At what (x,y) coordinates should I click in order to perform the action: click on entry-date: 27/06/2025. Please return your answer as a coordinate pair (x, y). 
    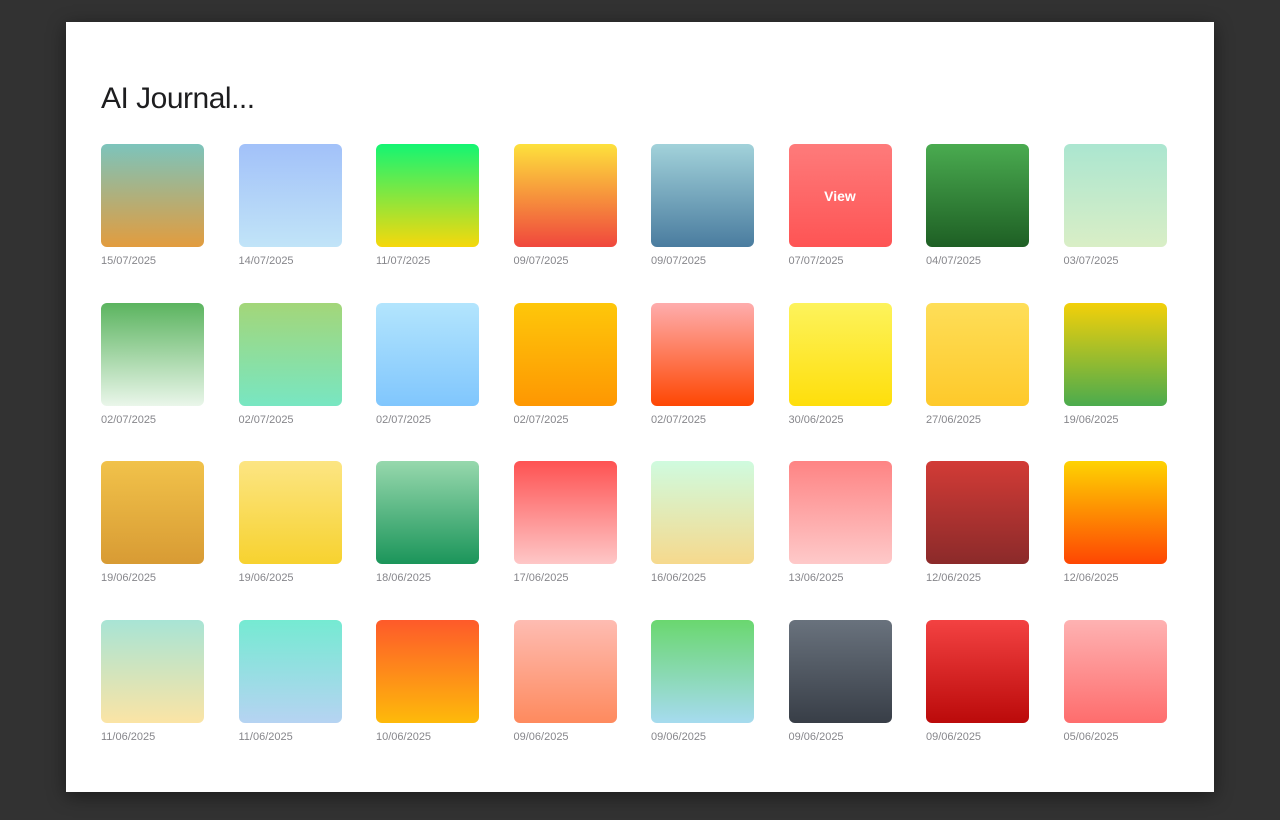
    Looking at the image, I should click on (954, 419).